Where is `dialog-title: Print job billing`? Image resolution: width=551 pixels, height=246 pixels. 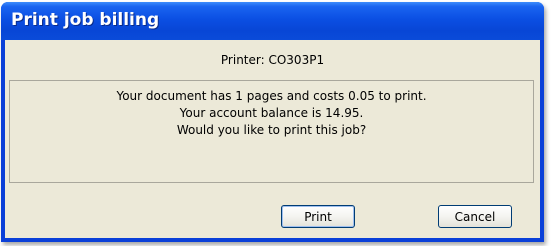 dialog-title: Print job billing is located at coordinates (85, 20).